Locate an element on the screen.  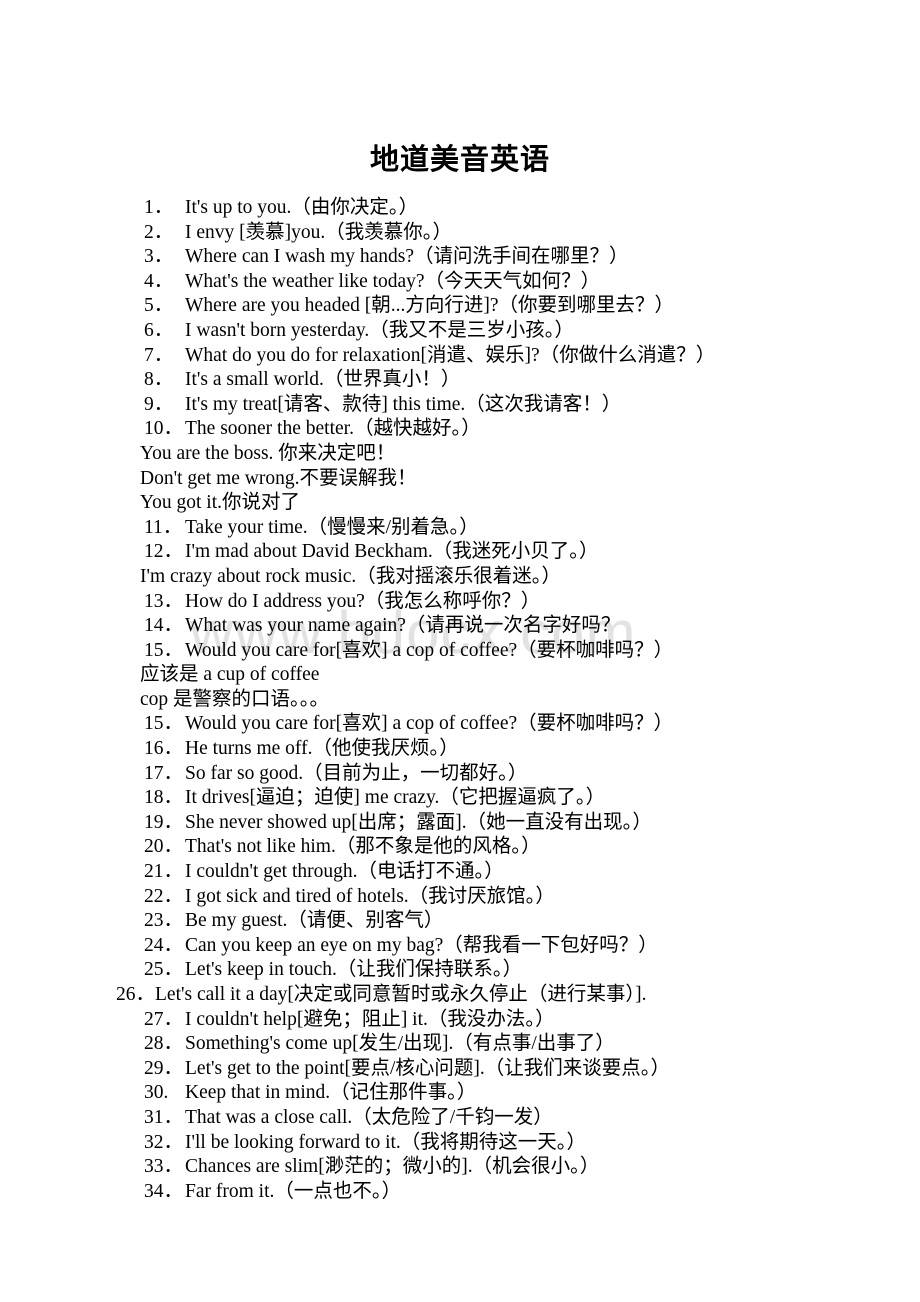
phrase-list-item: 13． How do I address you?（我怎么称呼你？） is located at coordinates (460, 602).